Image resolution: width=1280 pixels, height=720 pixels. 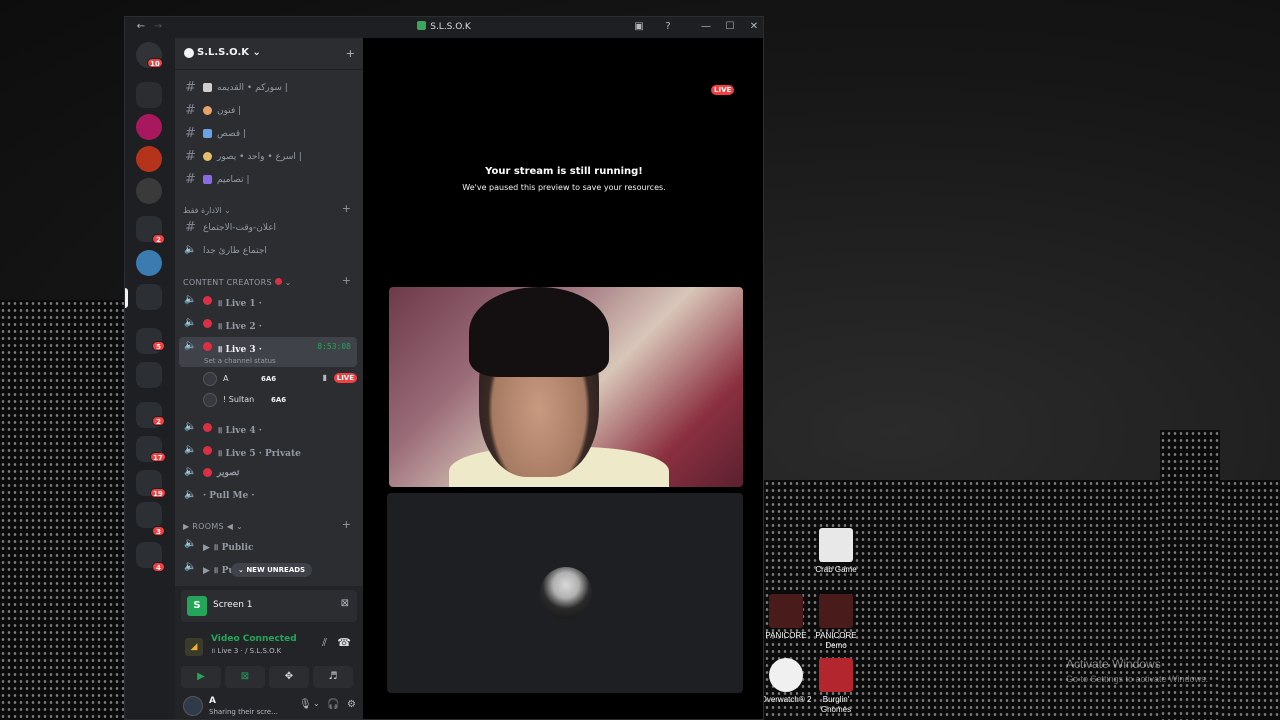 What do you see at coordinates (269, 706) in the screenshot?
I see `user-bar: A Sharing their scre... 🎙 ⌄ 🎧 ⚙` at bounding box center [269, 706].